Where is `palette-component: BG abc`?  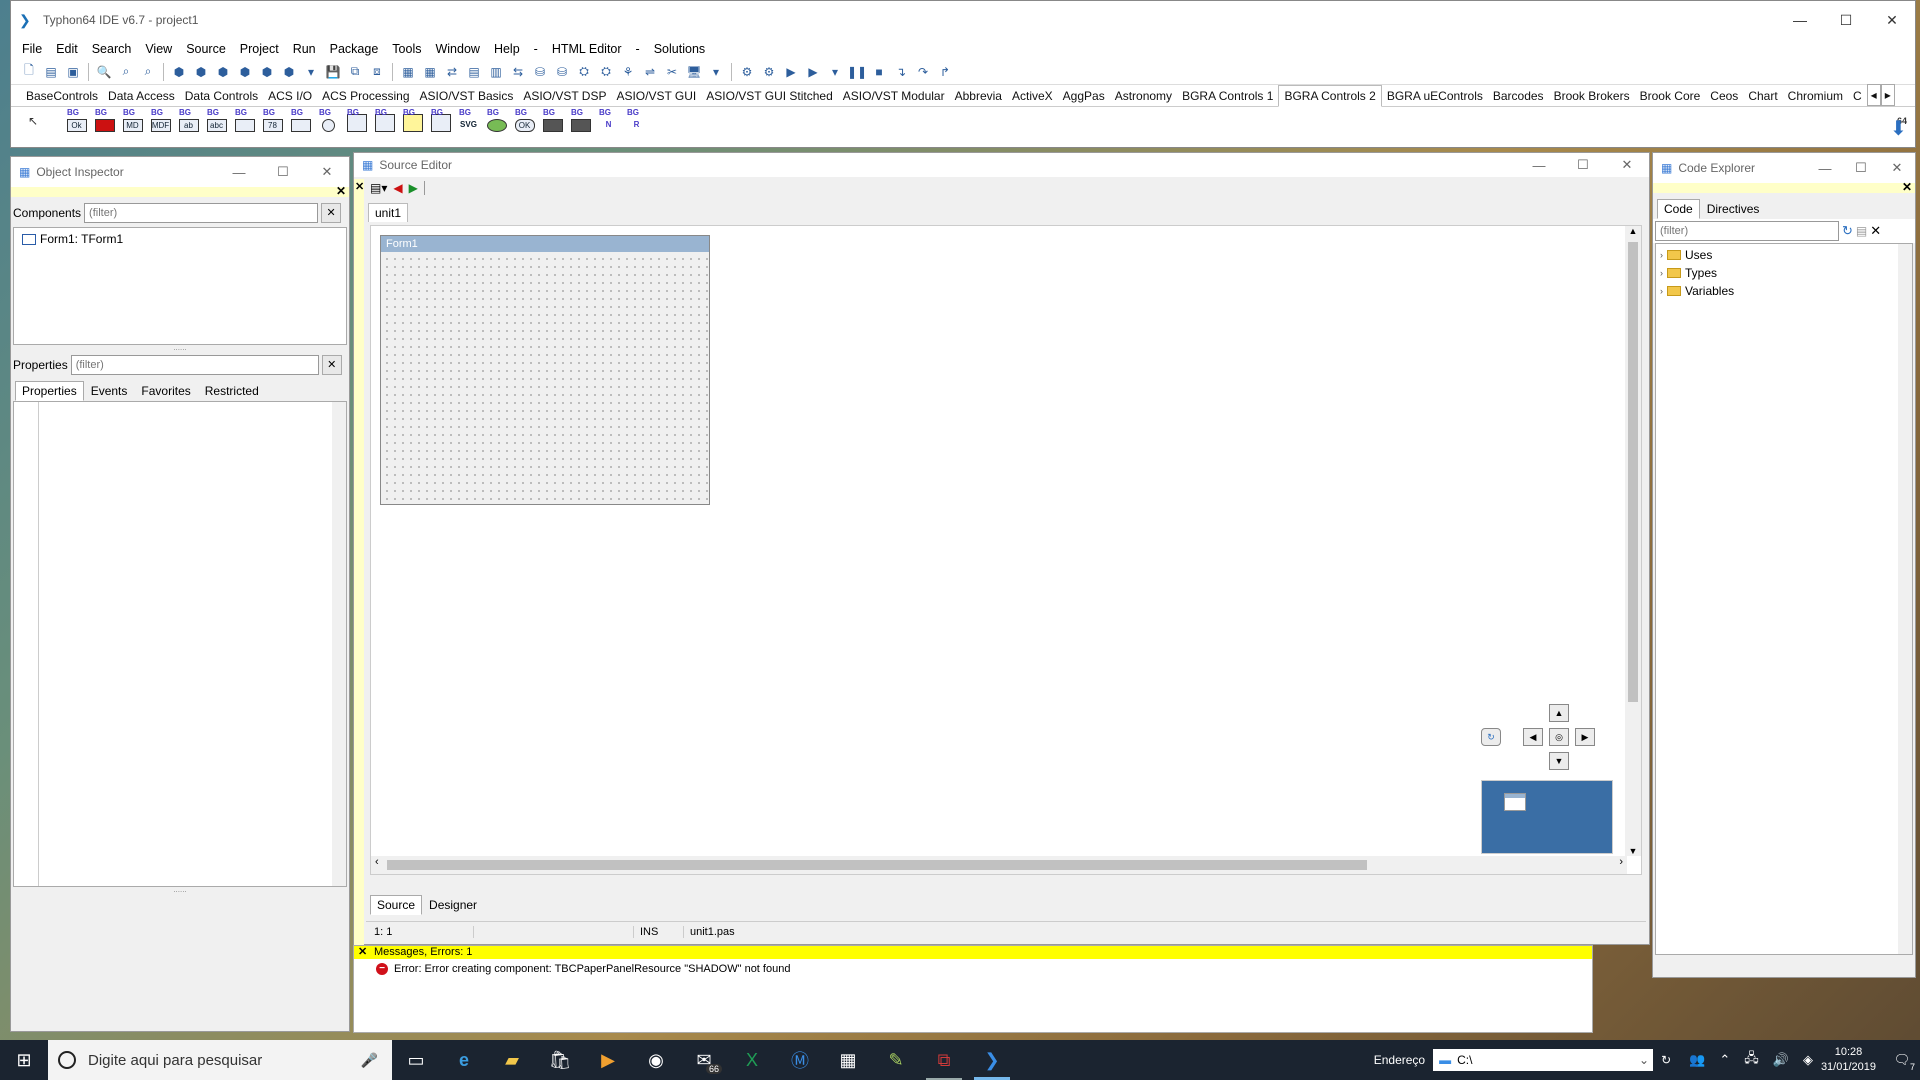 palette-component: BG abc is located at coordinates (216, 120).